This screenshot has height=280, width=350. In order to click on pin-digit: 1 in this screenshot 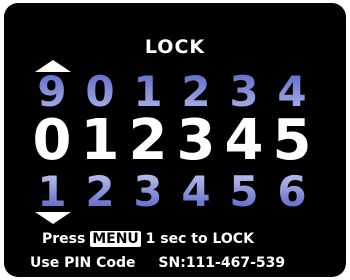, I will do `click(100, 141)`.